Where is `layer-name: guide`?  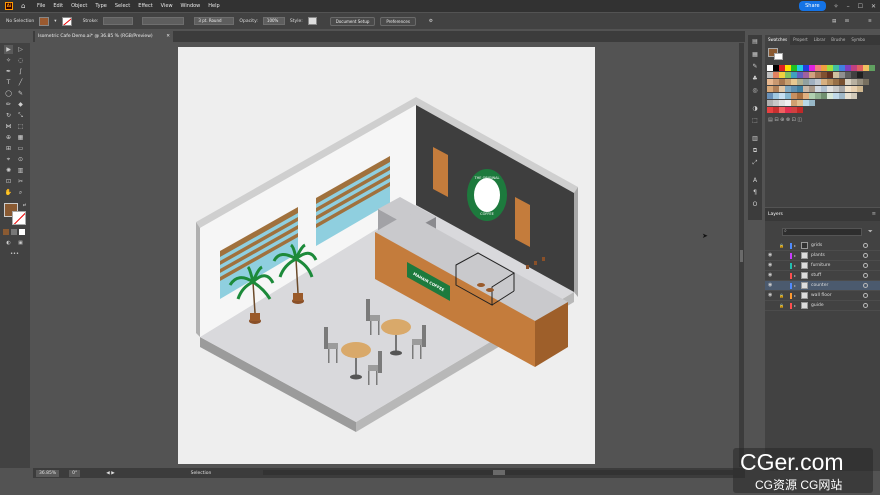 layer-name: guide is located at coordinates (817, 305).